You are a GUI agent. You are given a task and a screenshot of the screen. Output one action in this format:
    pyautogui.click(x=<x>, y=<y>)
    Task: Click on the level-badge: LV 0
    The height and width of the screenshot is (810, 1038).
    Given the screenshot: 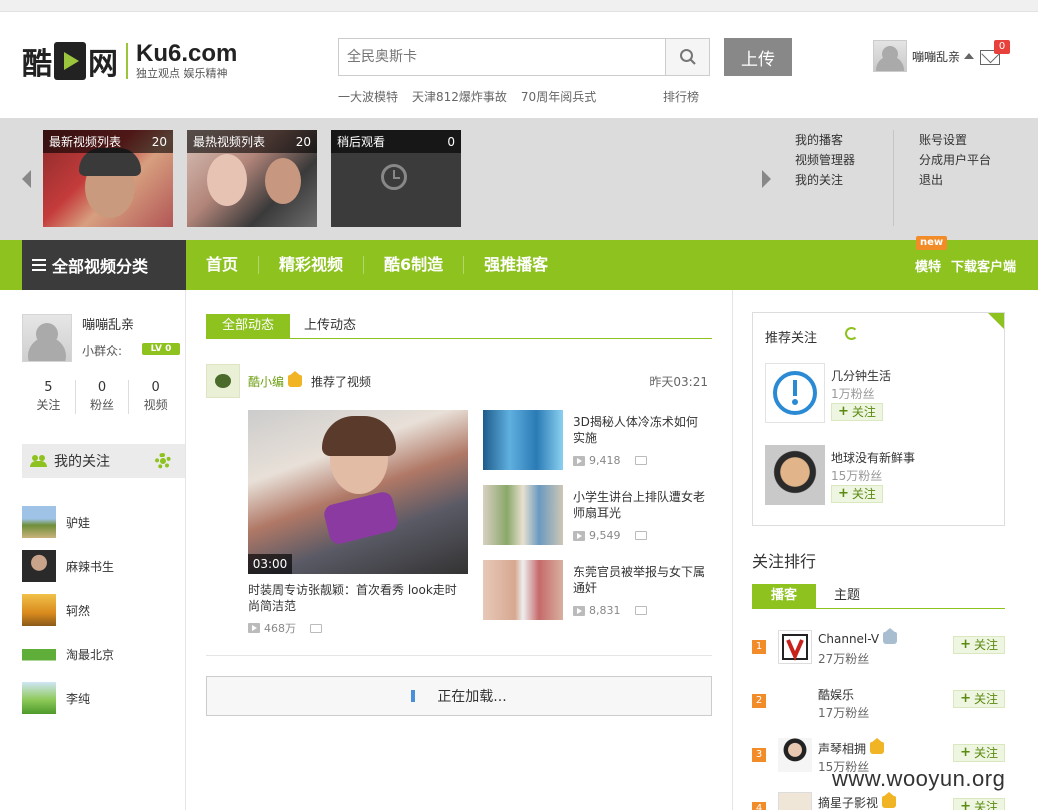 What is the action you would take?
    pyautogui.click(x=161, y=349)
    